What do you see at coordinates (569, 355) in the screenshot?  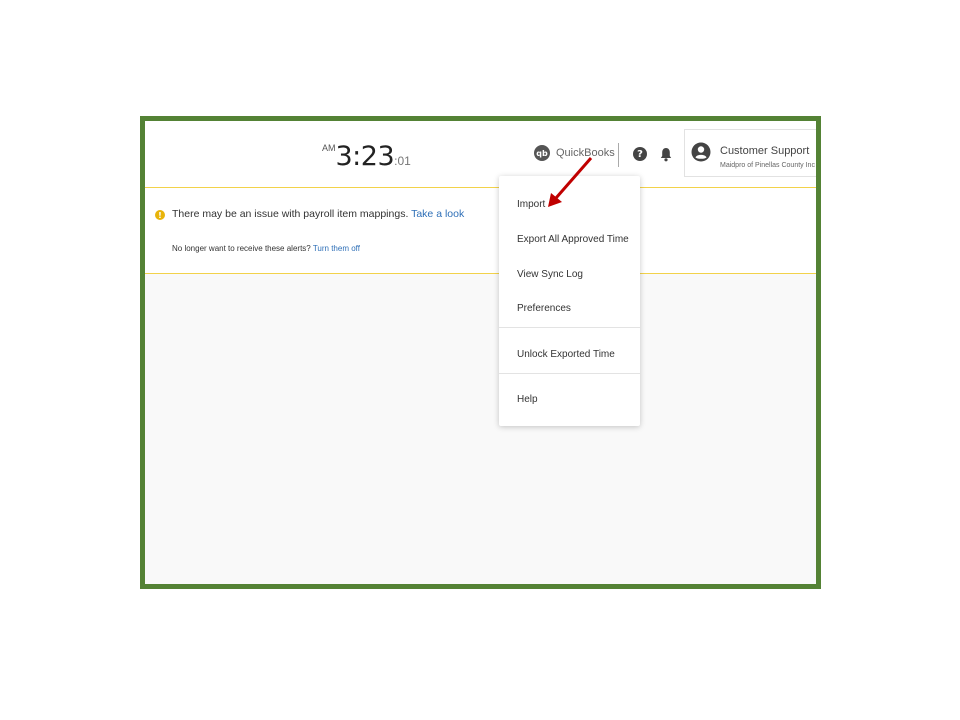 I see `menu-item-unlock-exported-time: Unlock Exported Time` at bounding box center [569, 355].